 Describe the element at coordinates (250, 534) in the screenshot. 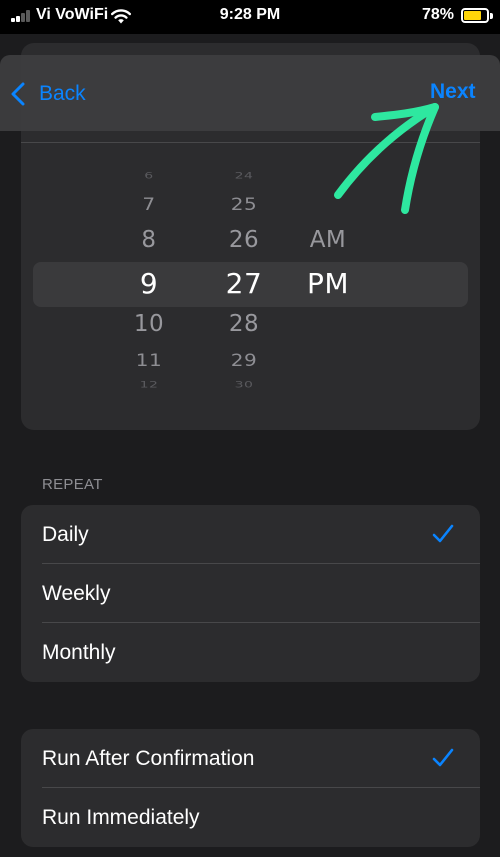

I see `repeat-option-daily: Daily` at that location.